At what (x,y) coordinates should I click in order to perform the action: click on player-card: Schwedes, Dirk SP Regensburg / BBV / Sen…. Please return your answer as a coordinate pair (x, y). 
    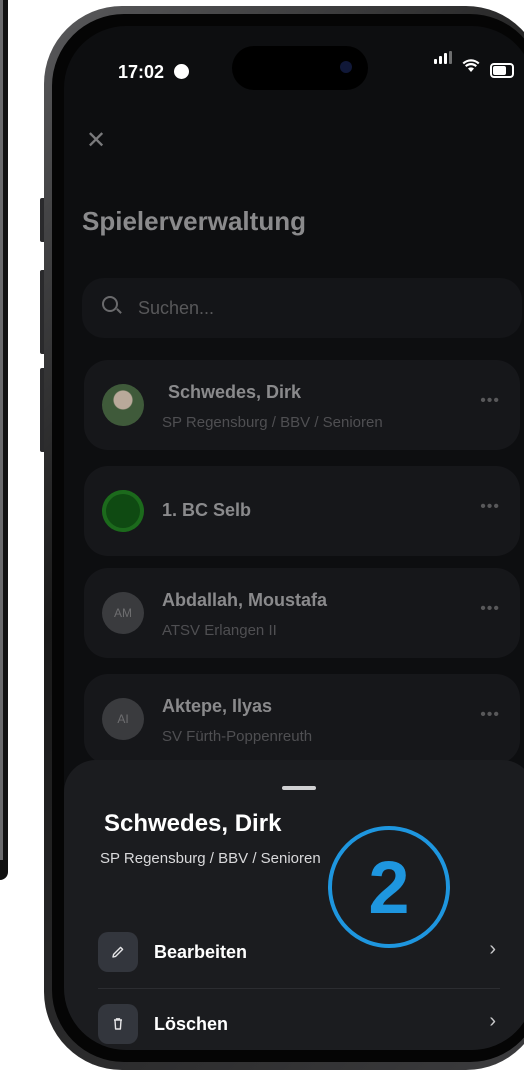
    Looking at the image, I should click on (302, 405).